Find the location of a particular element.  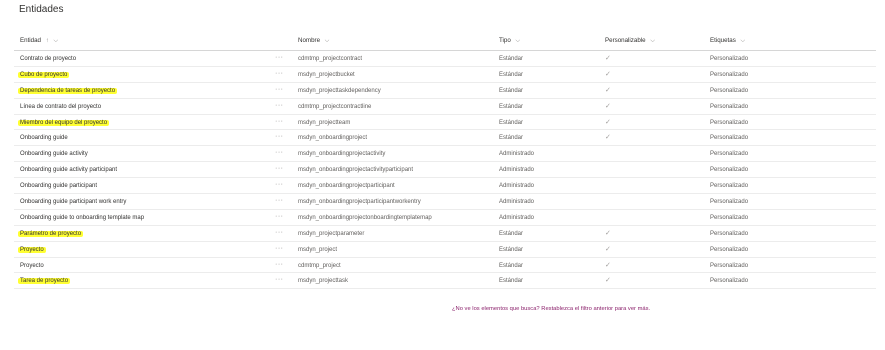

entity-display-name: Tarea de proyecto is located at coordinates (44, 281).